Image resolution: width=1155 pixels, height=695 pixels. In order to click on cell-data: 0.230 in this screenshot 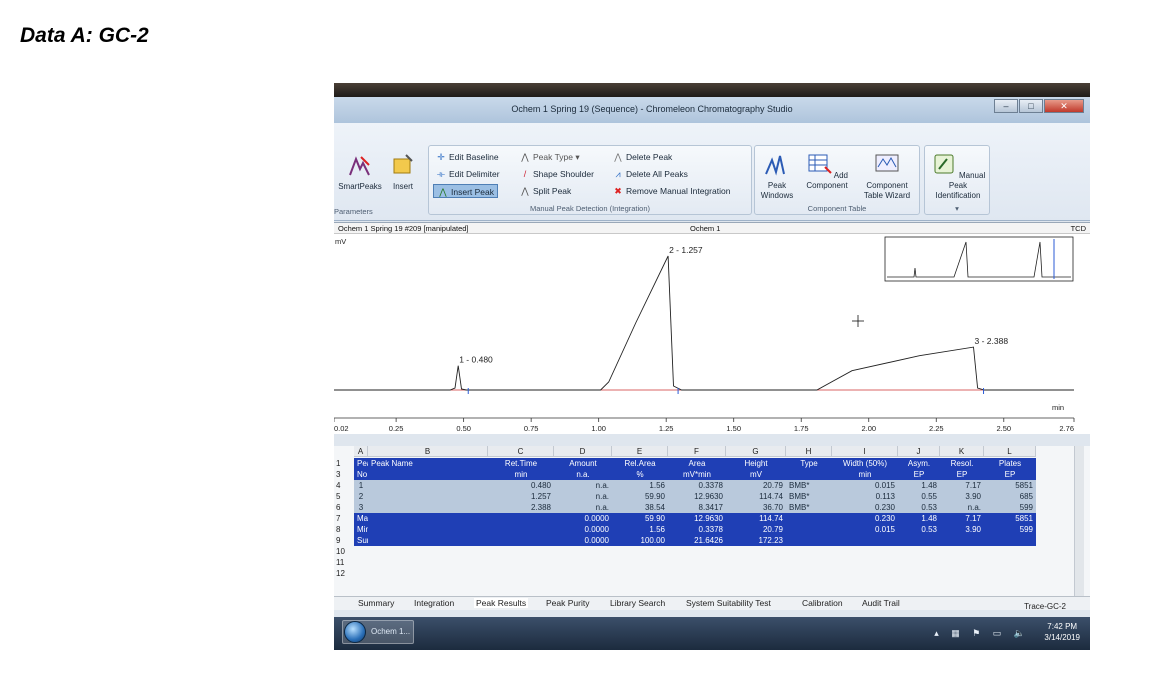, I will do `click(865, 507)`.